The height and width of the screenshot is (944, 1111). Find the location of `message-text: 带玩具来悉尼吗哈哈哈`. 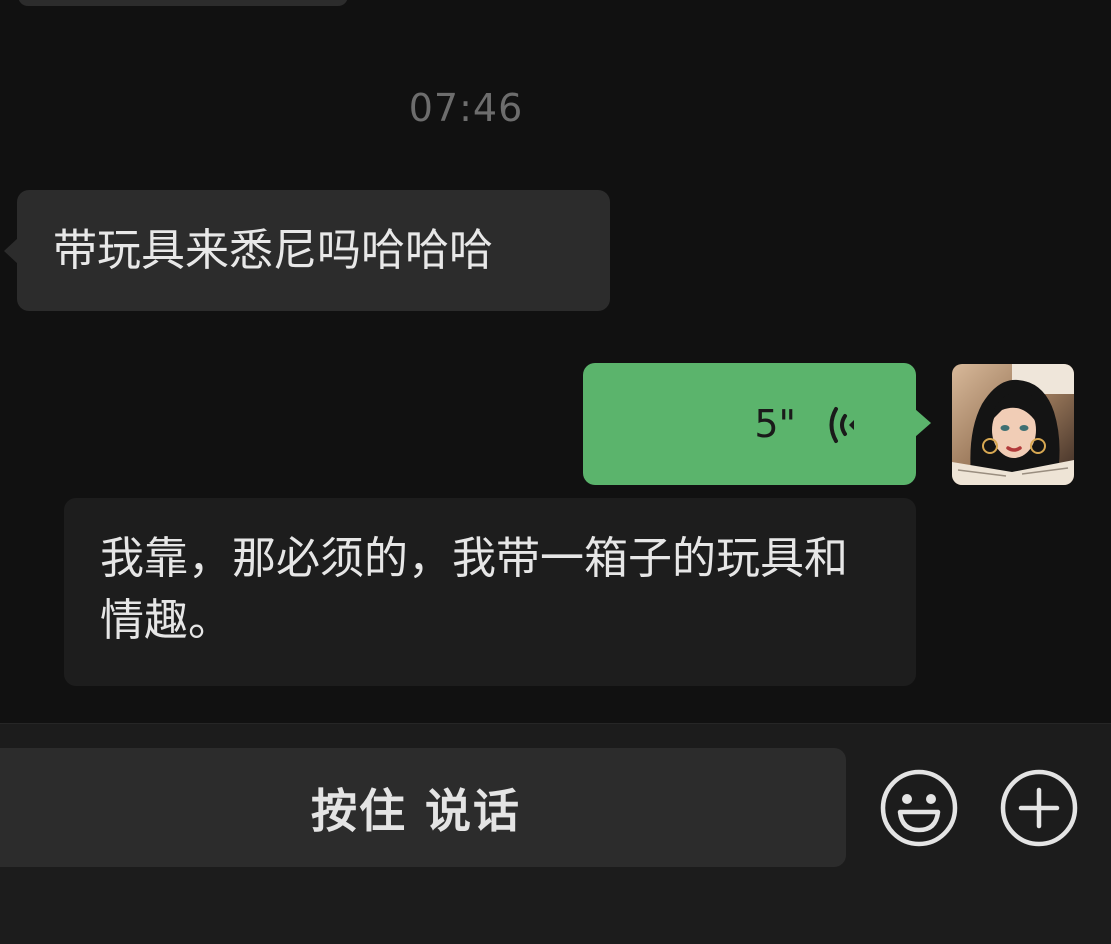

message-text: 带玩具来悉尼吗哈哈哈 is located at coordinates (273, 250).